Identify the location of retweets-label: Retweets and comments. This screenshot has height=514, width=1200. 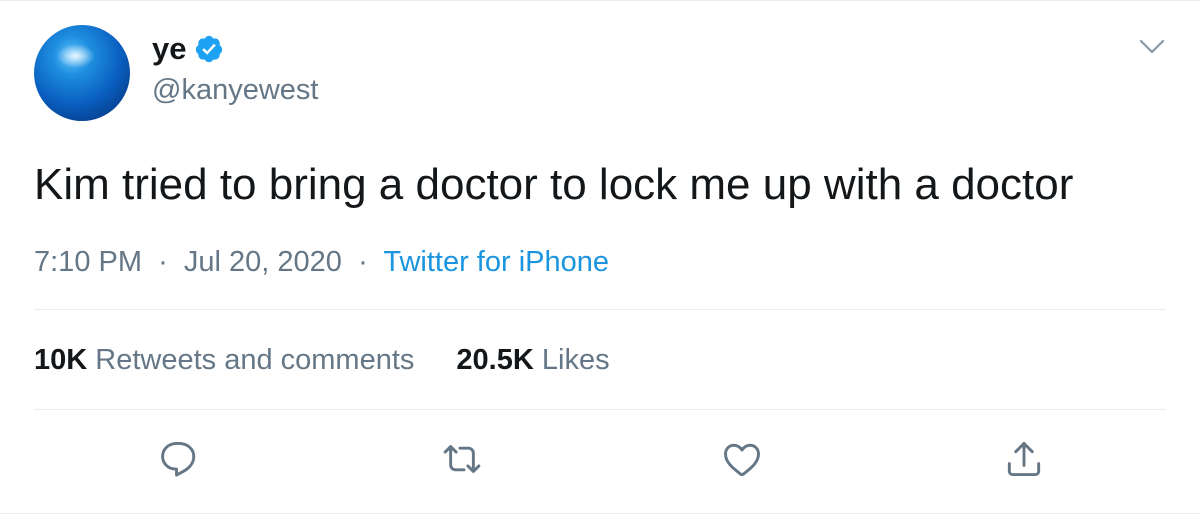
(255, 360).